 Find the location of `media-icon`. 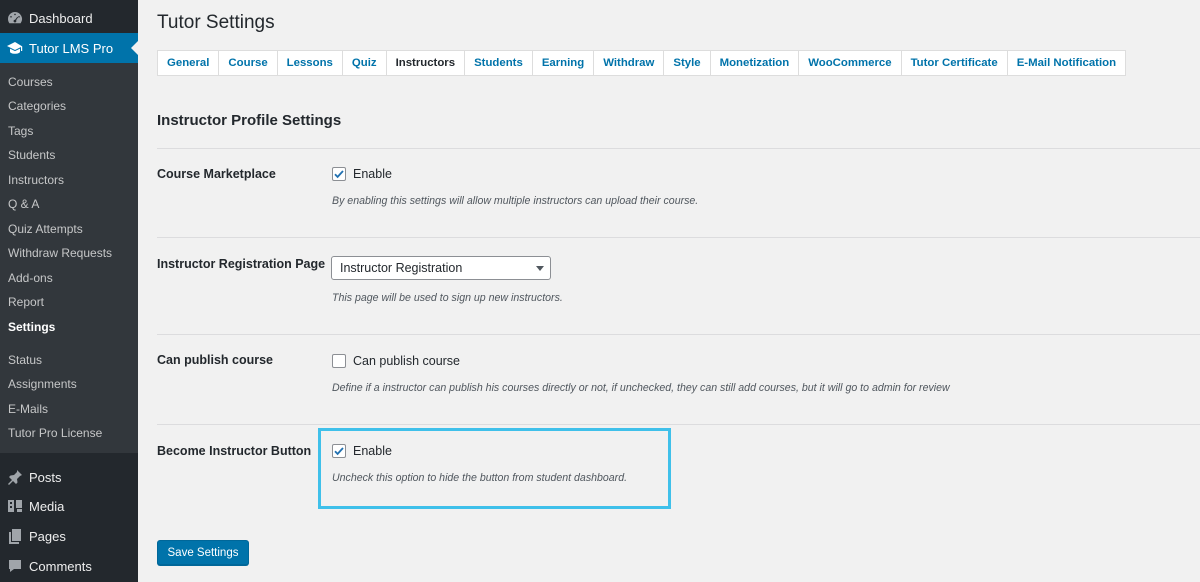

media-icon is located at coordinates (15, 506).